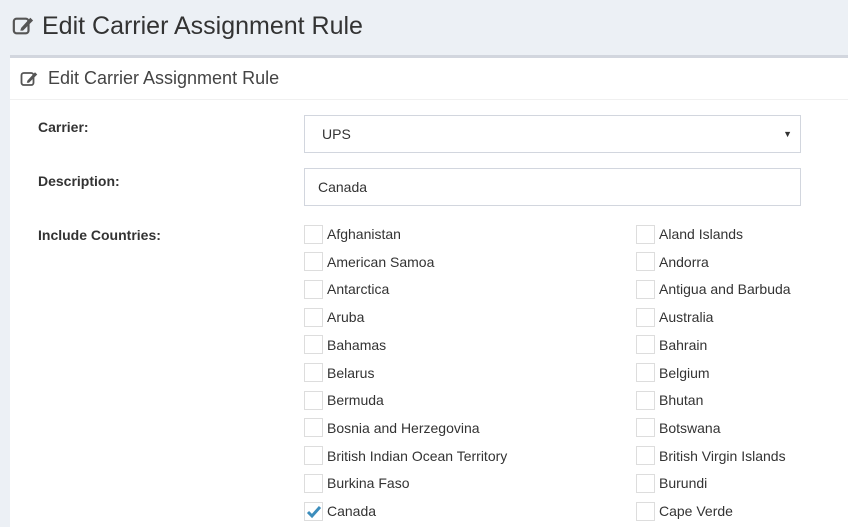 The height and width of the screenshot is (527, 848). What do you see at coordinates (722, 455) in the screenshot?
I see `country-name: British Virgin Islands` at bounding box center [722, 455].